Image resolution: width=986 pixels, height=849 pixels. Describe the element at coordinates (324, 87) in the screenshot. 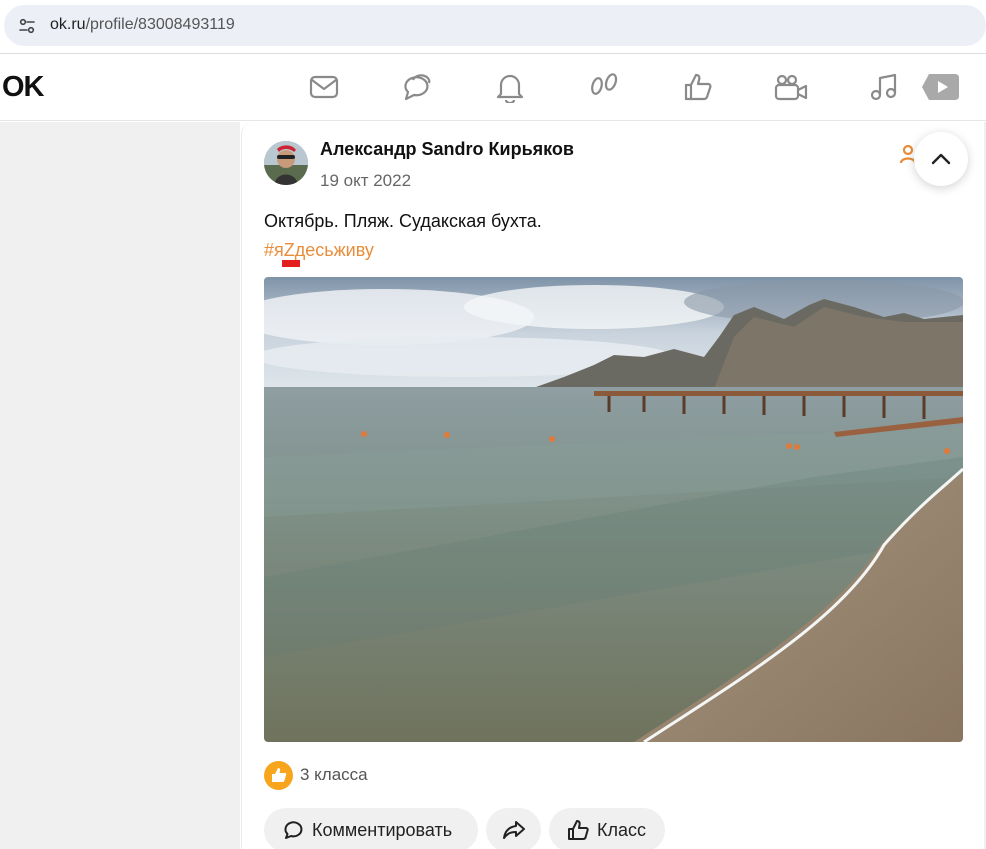

I see `mail-icon` at that location.